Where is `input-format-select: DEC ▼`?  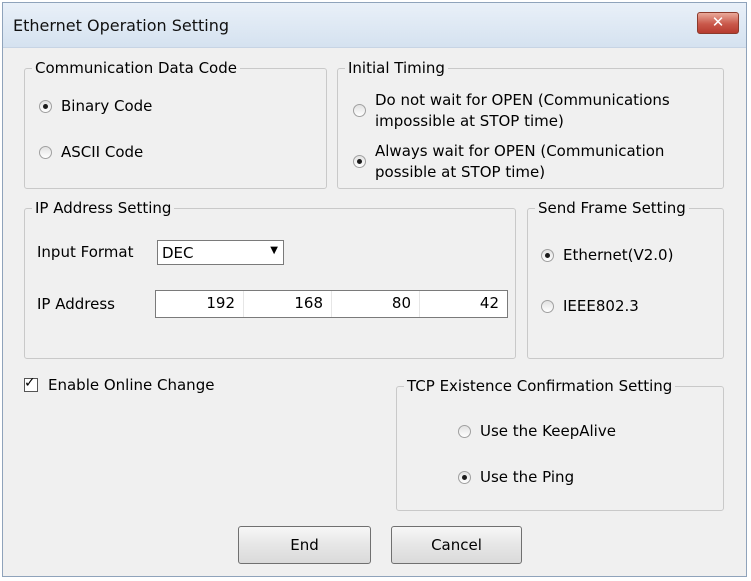 input-format-select: DEC ▼ is located at coordinates (220, 252).